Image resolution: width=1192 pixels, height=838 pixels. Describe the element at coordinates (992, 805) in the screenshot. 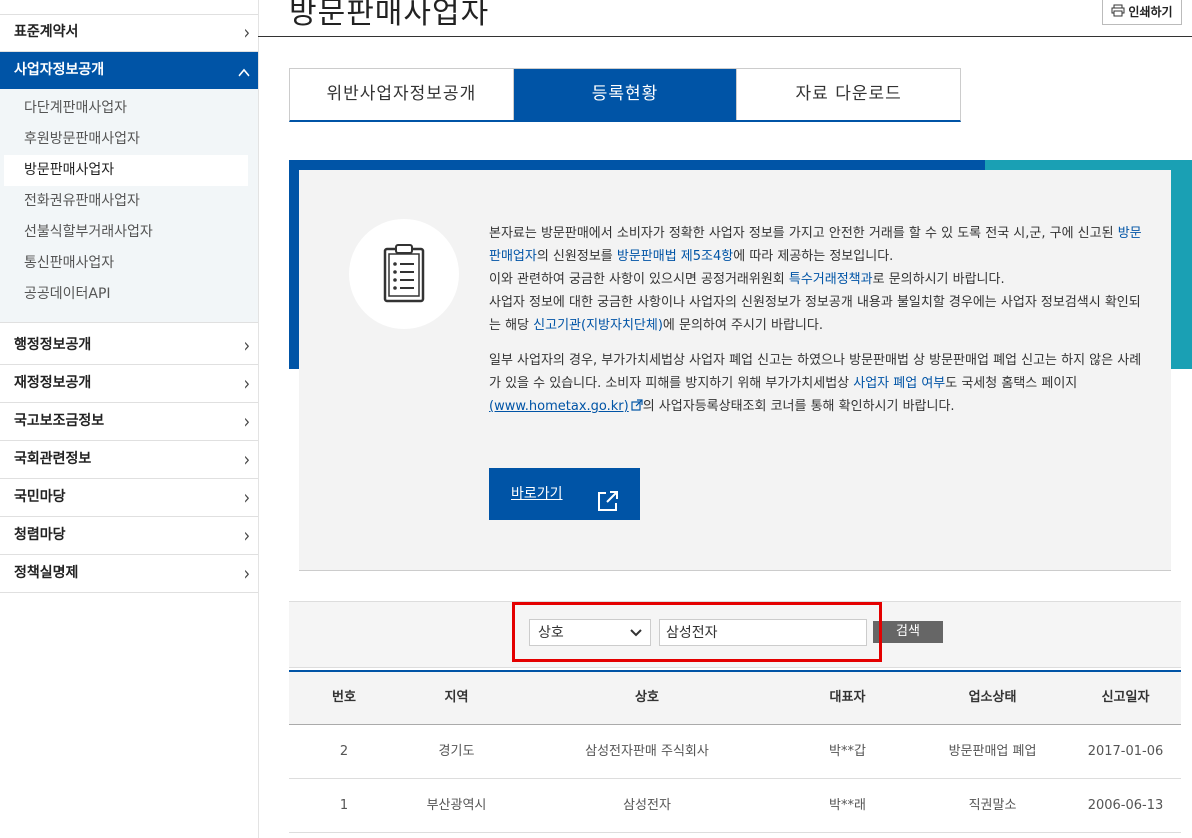

I see `table-cell: 직권말소` at that location.